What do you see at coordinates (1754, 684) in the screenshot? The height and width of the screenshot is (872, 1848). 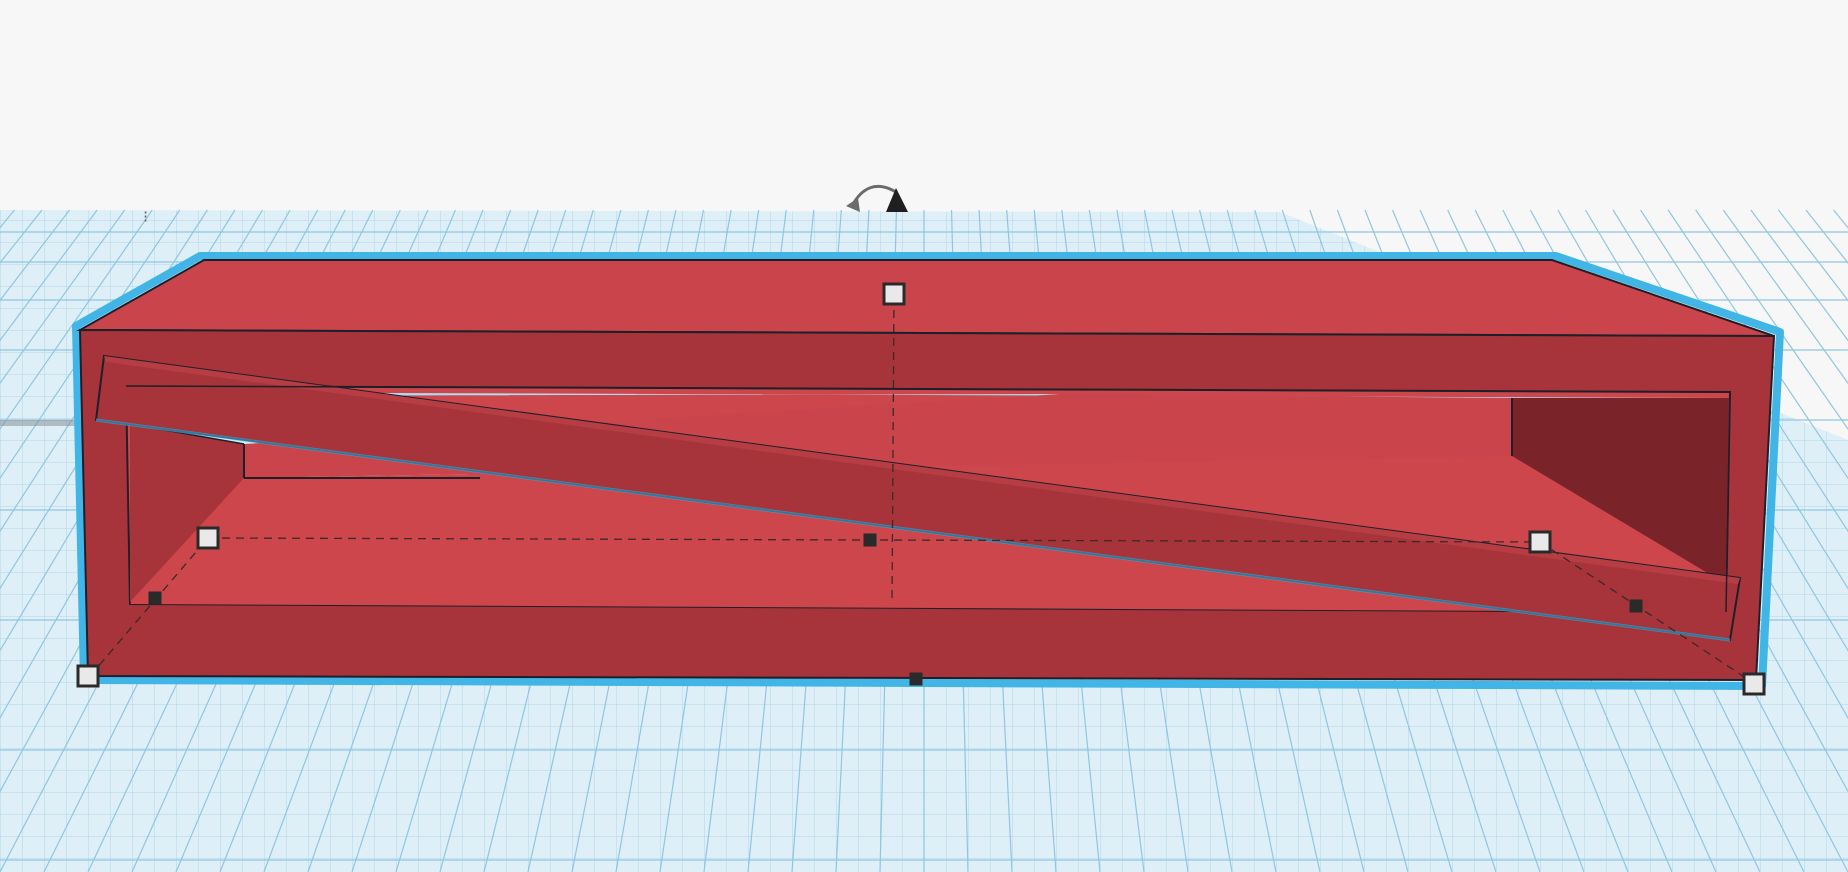 I see `corner-handle-front-right` at bounding box center [1754, 684].